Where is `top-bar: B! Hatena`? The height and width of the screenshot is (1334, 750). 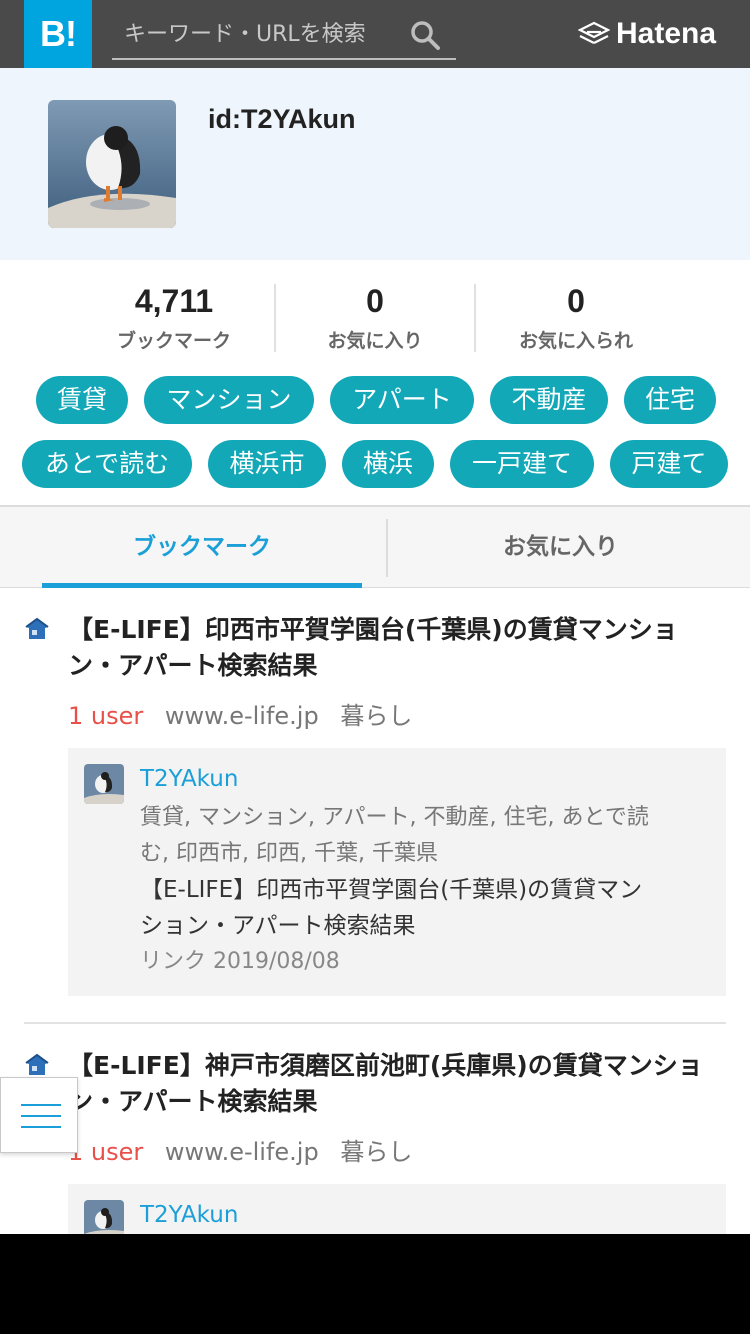 top-bar: B! Hatena is located at coordinates (375, 34).